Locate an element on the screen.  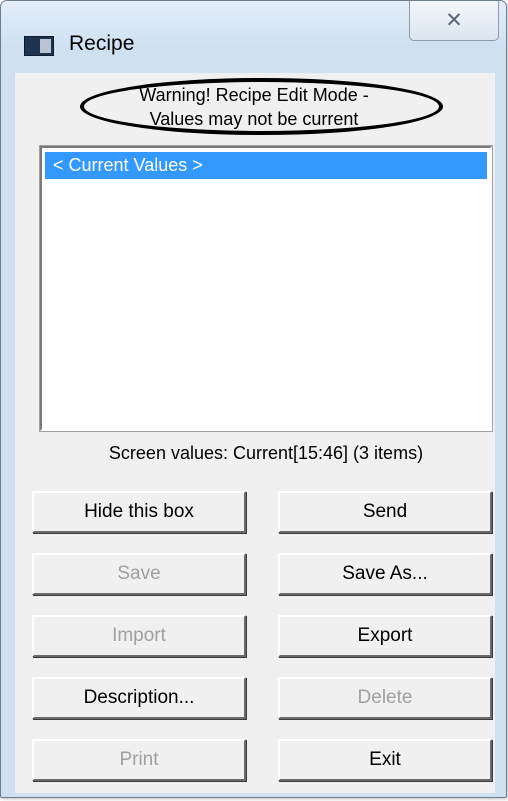
window-icon is located at coordinates (39, 46).